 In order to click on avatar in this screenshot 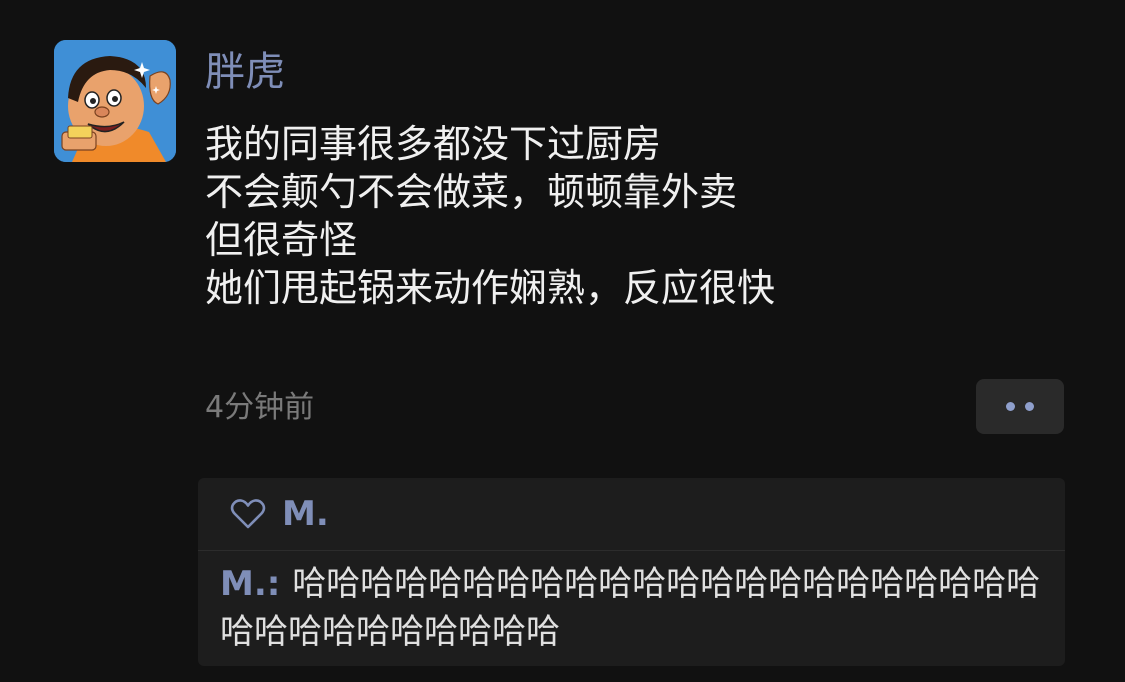, I will do `click(115, 101)`.